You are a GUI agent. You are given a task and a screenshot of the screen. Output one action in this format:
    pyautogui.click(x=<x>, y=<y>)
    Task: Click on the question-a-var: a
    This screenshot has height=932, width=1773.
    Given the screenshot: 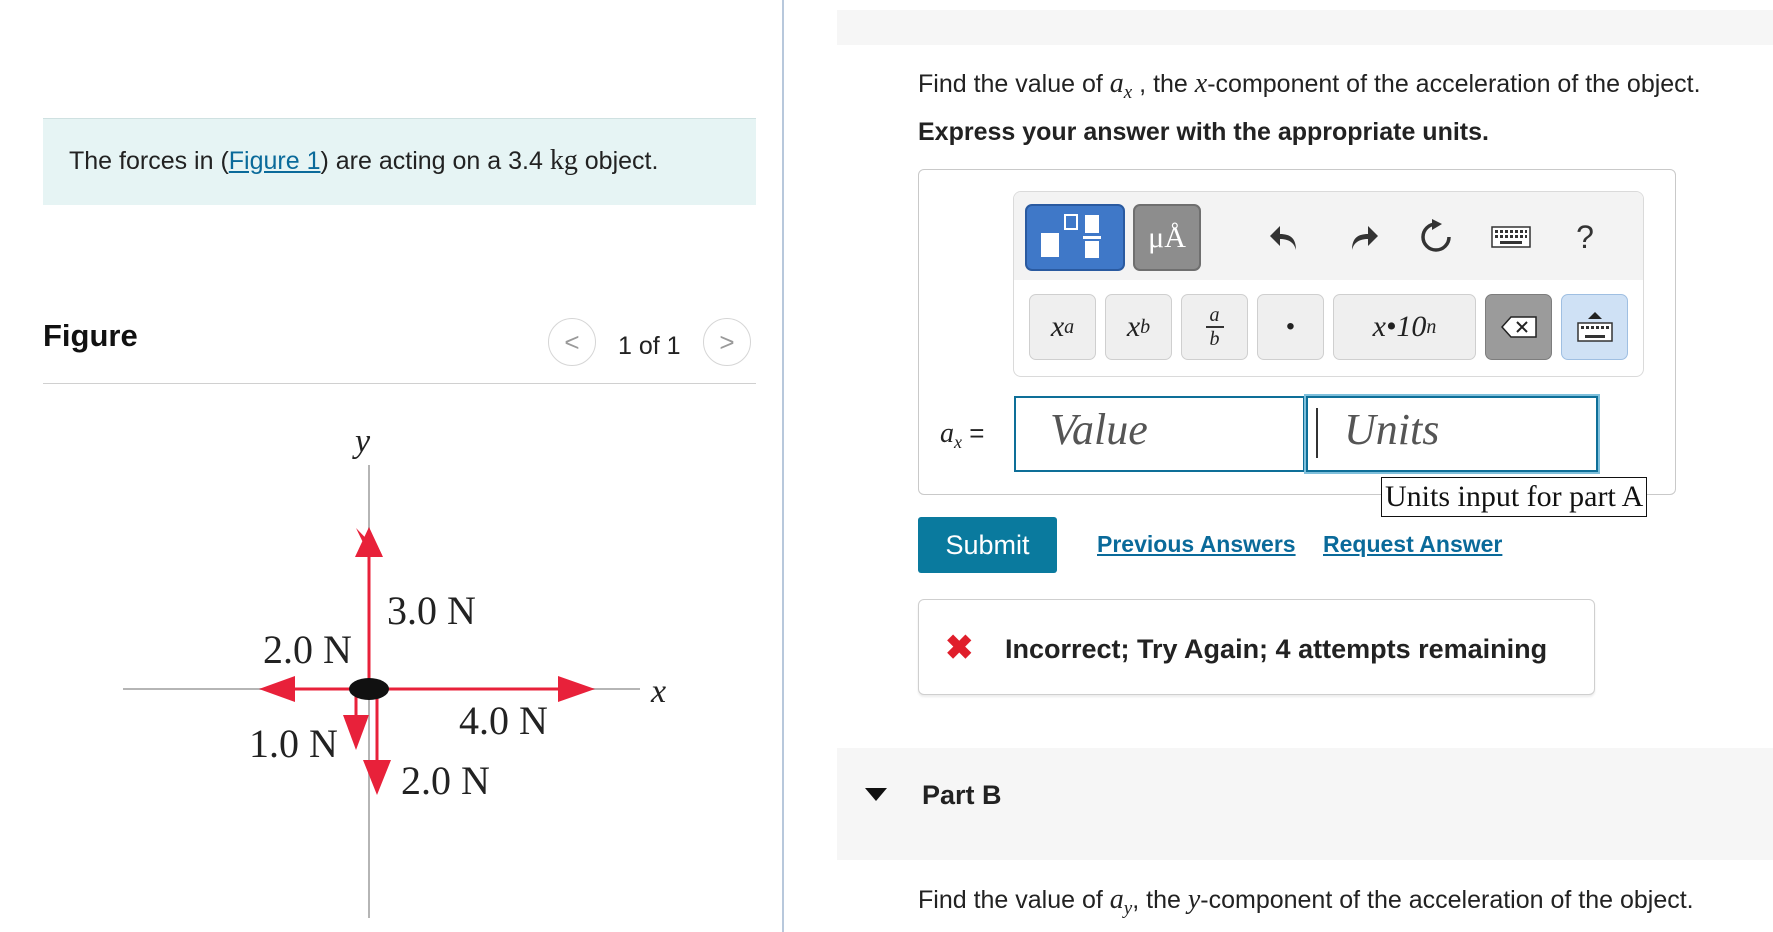 What is the action you would take?
    pyautogui.click(x=1116, y=83)
    